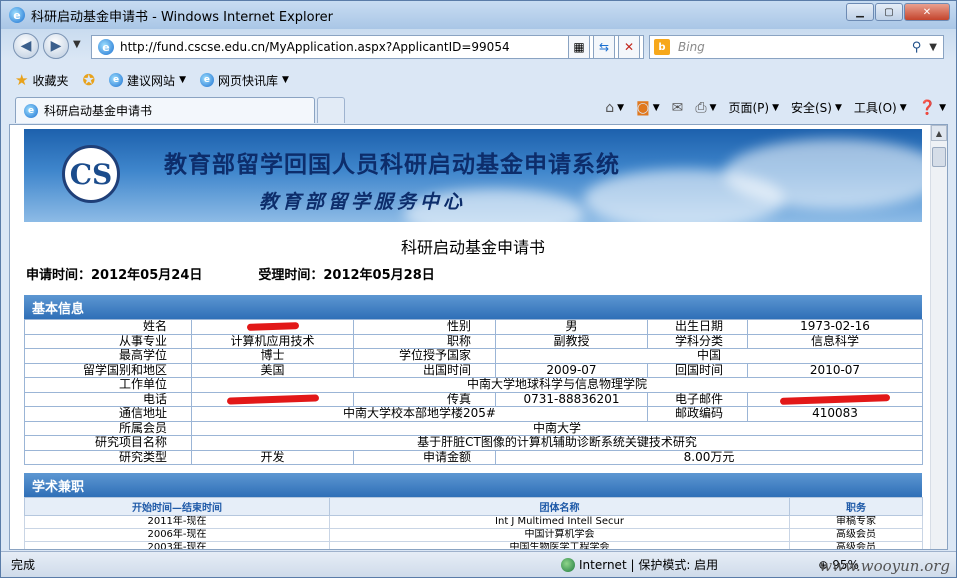  I want to click on cscse-logo-icon: CS, so click(91, 174).